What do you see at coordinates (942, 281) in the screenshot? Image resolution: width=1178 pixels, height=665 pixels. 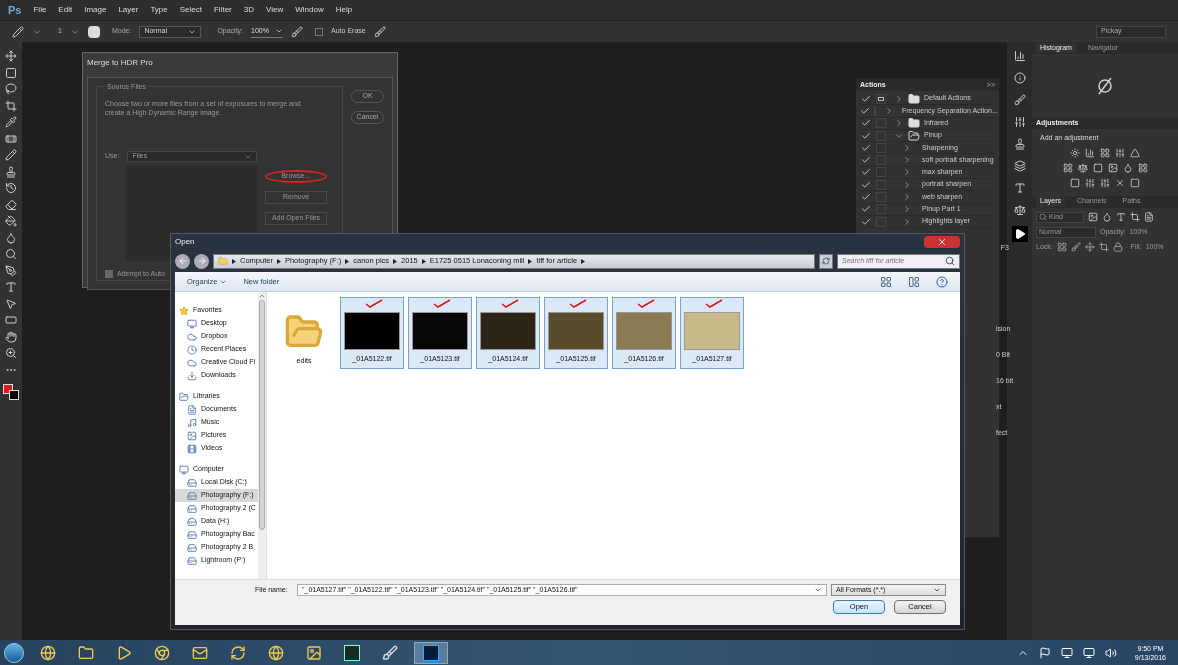 I see `help-icon` at bounding box center [942, 281].